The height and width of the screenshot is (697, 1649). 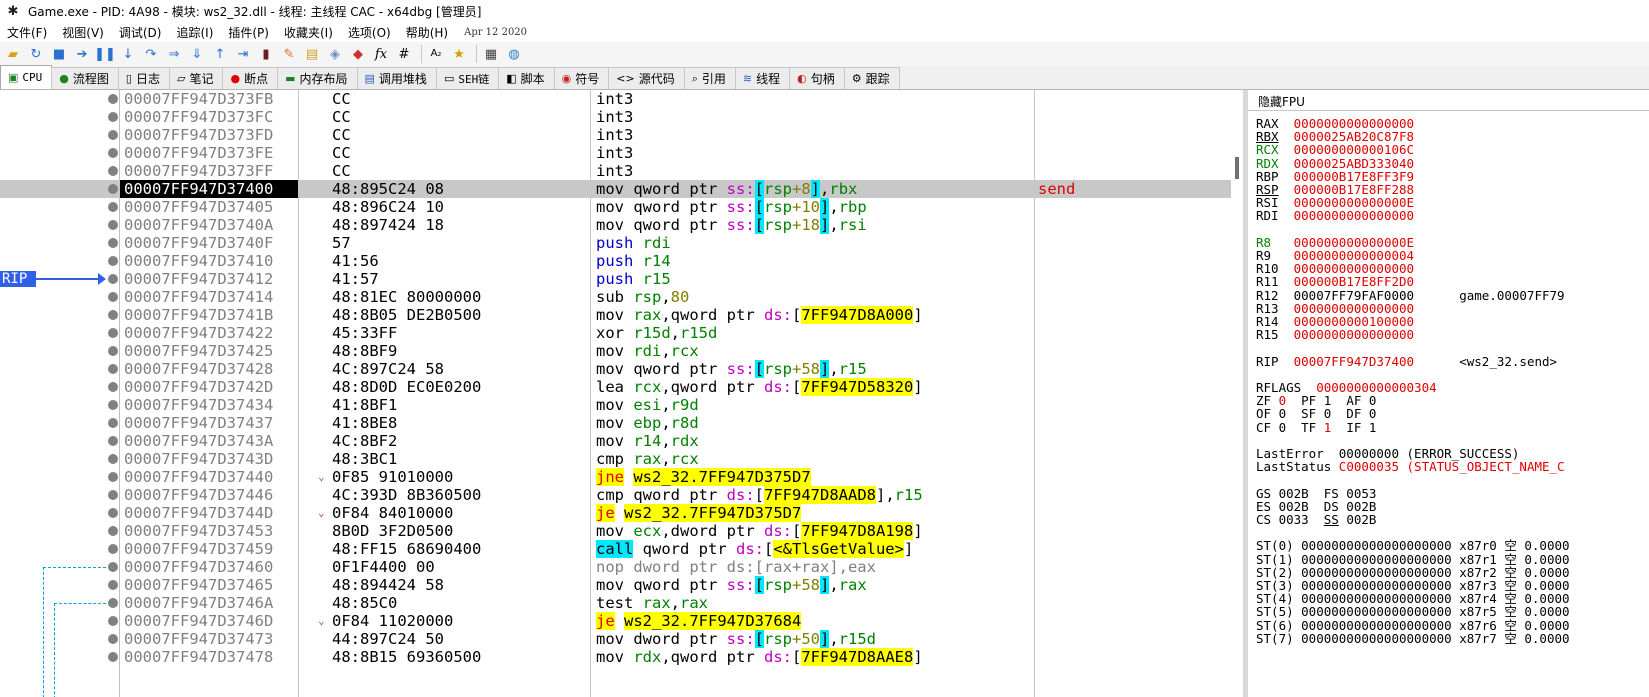 What do you see at coordinates (646, 78) in the screenshot?
I see `tab-source: <> 源代码` at bounding box center [646, 78].